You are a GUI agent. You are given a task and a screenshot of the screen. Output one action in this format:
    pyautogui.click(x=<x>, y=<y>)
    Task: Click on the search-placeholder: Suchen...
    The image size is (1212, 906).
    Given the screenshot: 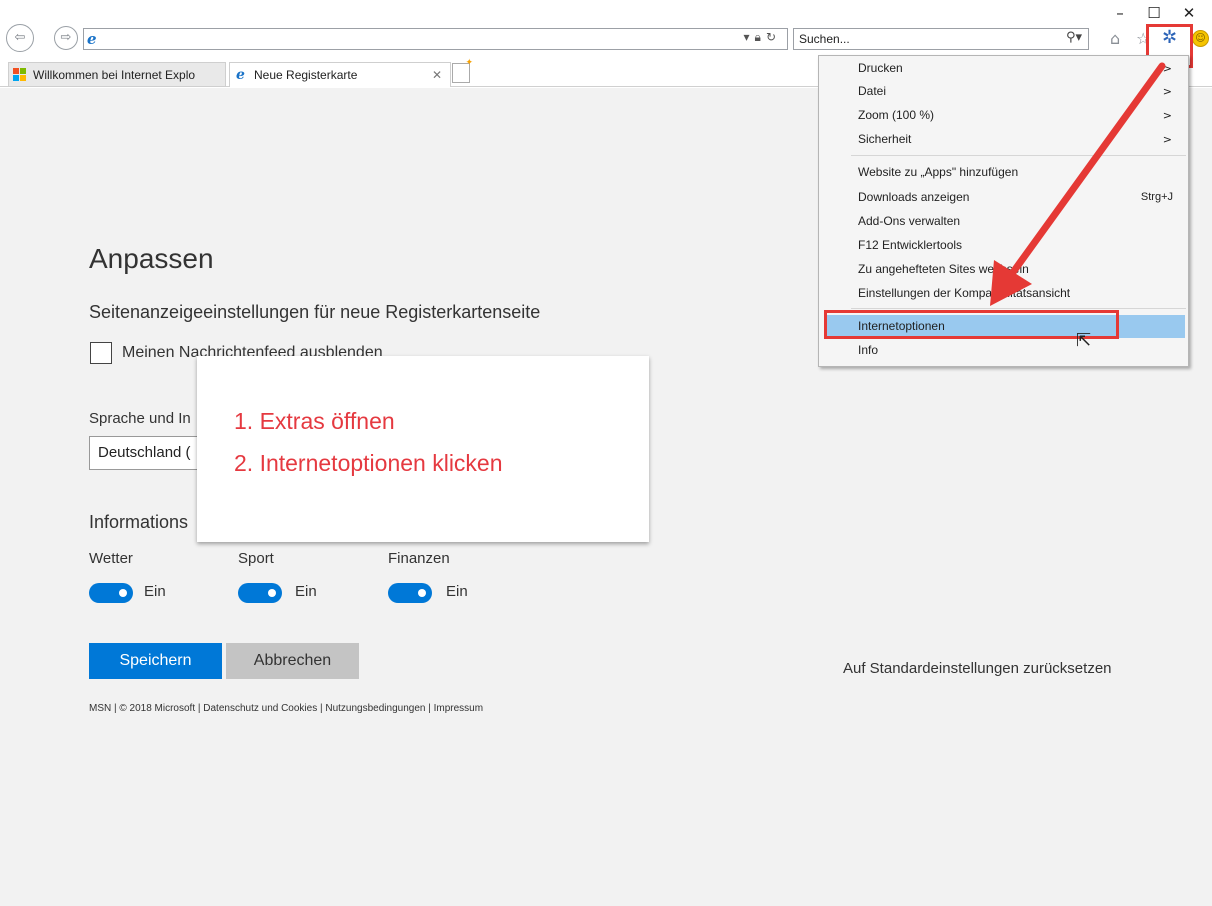 What is the action you would take?
    pyautogui.click(x=824, y=39)
    